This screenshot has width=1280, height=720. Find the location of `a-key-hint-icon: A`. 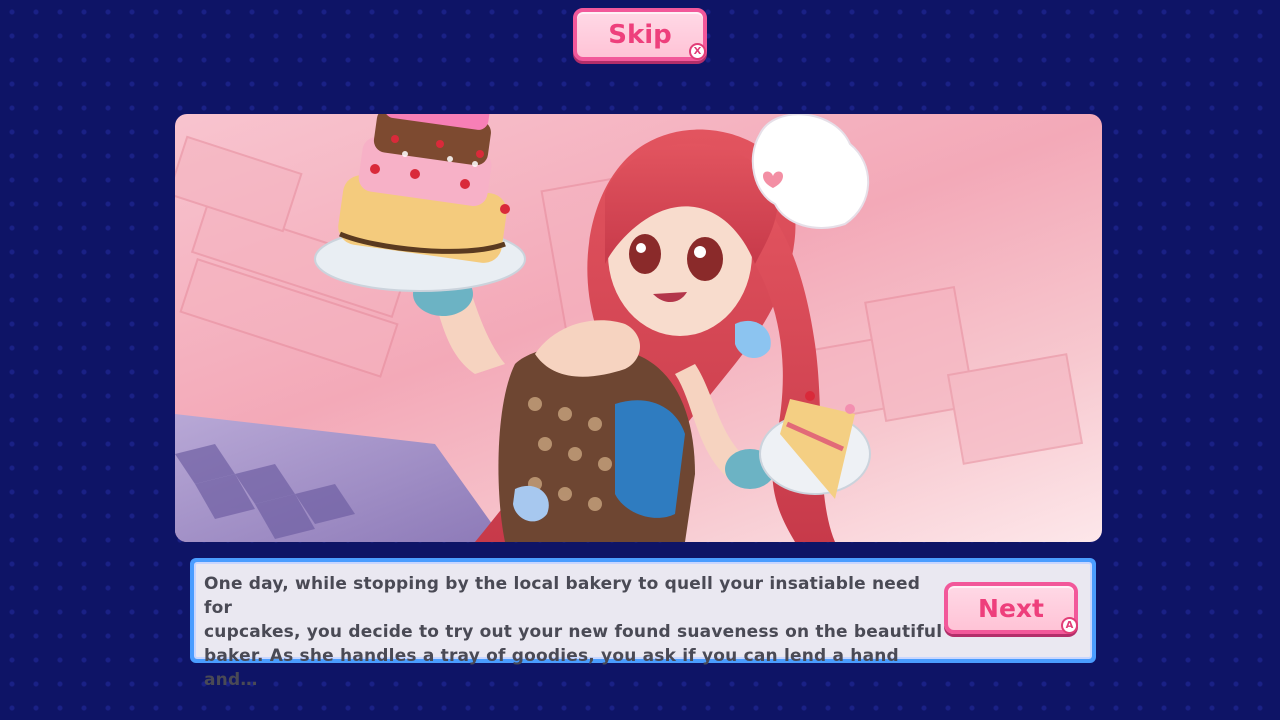

a-key-hint-icon: A is located at coordinates (1069, 625).